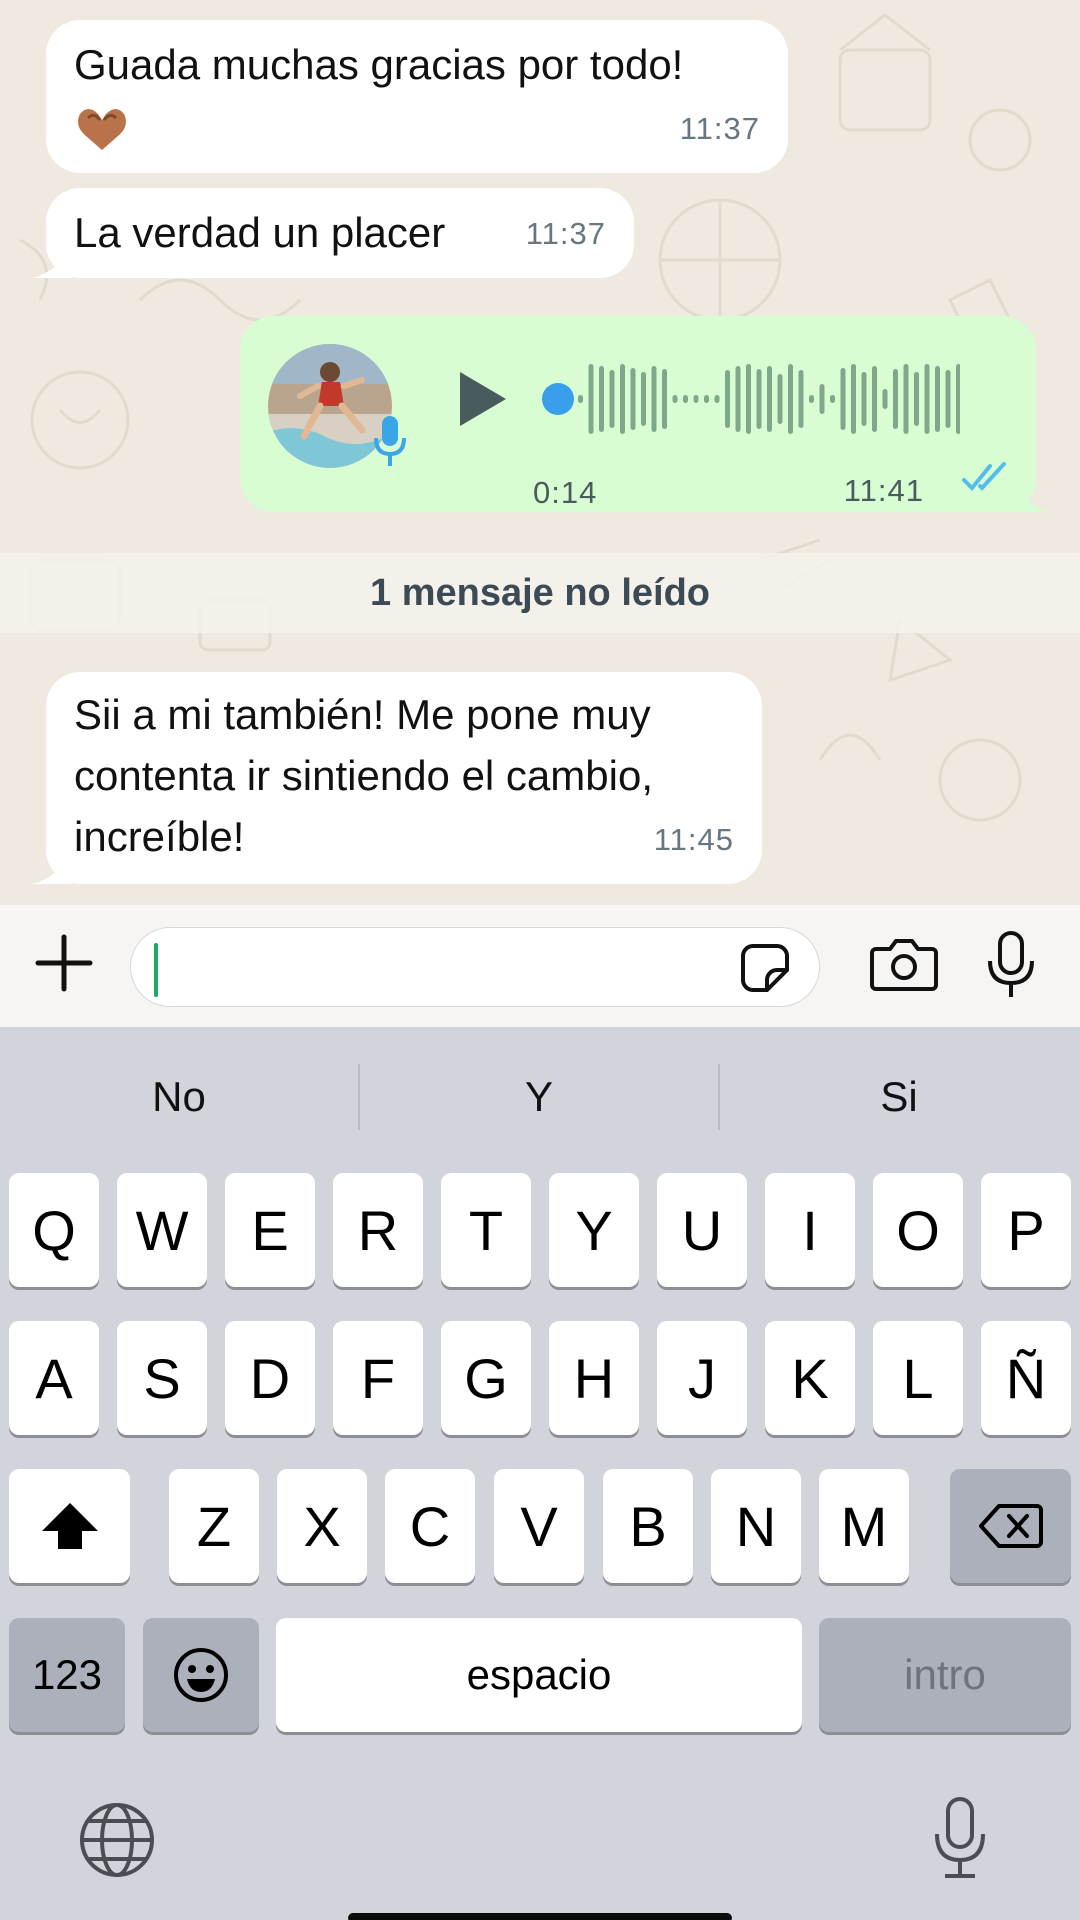 The height and width of the screenshot is (1920, 1080). Describe the element at coordinates (260, 232) in the screenshot. I see `message-text: La verdad un placer` at that location.